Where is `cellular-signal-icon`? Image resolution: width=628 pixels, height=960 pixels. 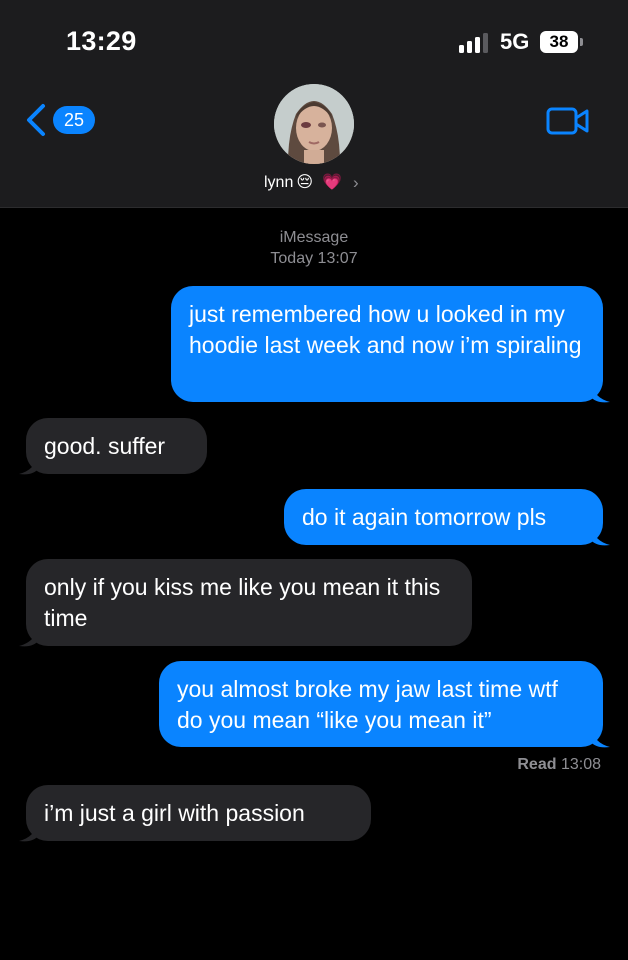 cellular-signal-icon is located at coordinates (475, 42).